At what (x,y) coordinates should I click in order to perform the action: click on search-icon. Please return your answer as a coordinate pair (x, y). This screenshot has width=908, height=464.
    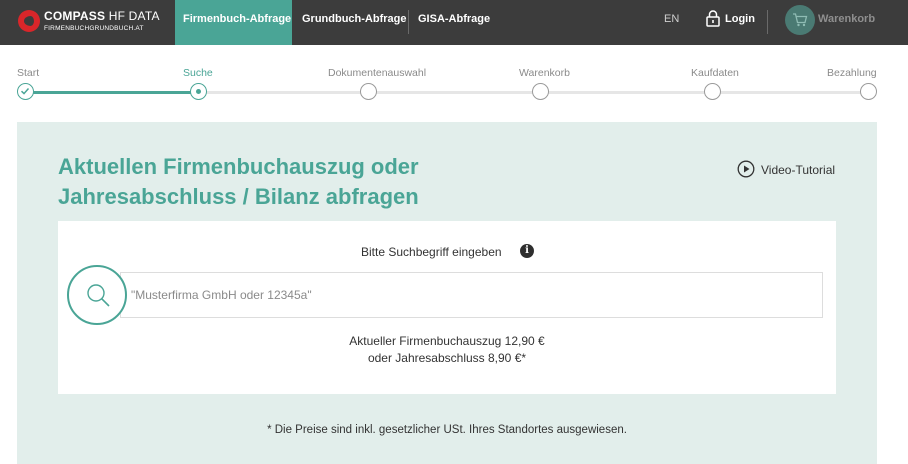
    Looking at the image, I should click on (98, 295).